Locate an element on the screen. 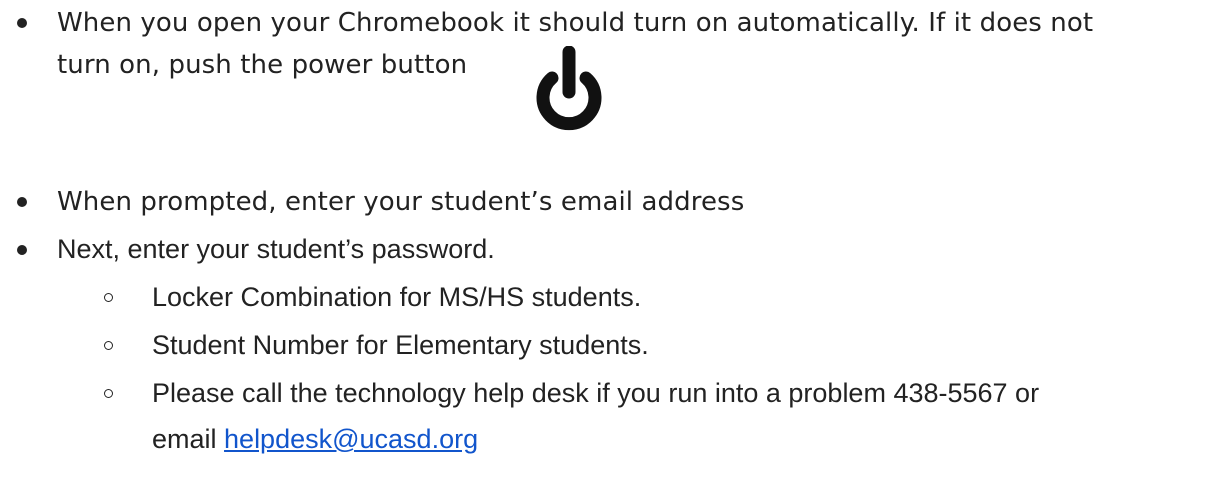  item-1-line-2: turn on, push the power button is located at coordinates (262, 65).